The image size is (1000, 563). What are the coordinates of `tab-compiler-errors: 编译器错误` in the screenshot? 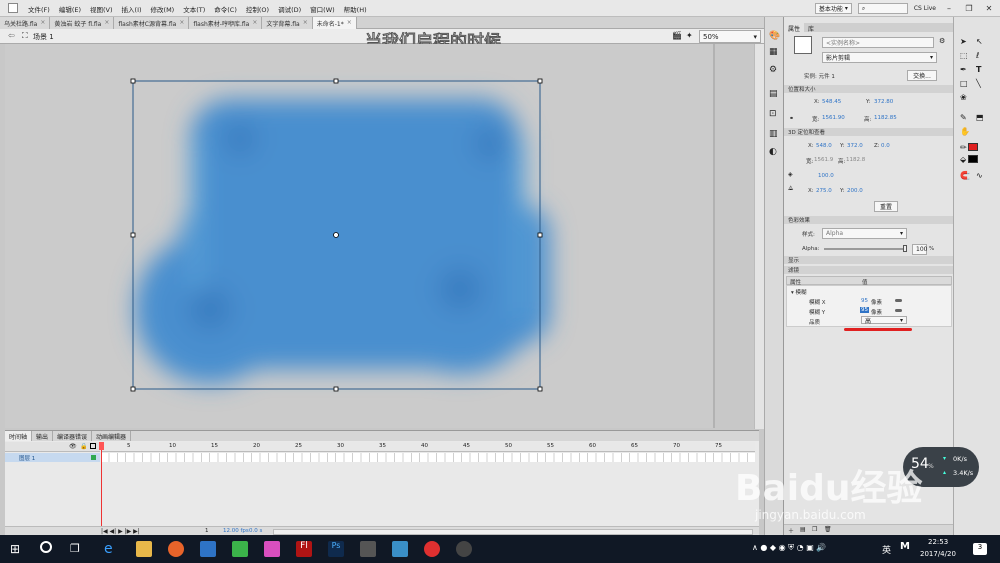 It's located at (73, 436).